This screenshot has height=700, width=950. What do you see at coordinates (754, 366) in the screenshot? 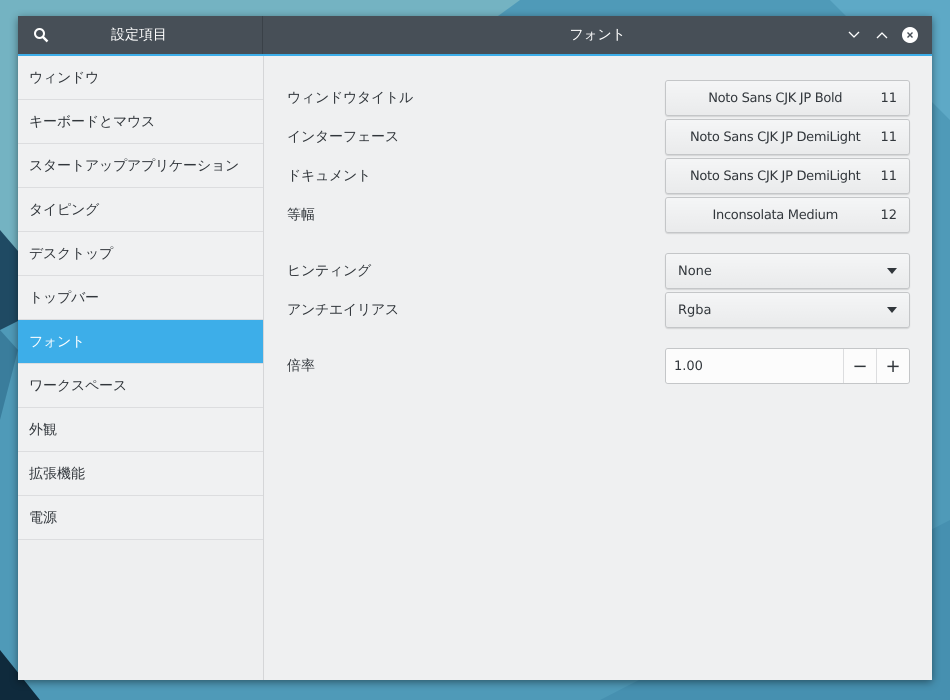
I see `scale-input: 1.00` at bounding box center [754, 366].